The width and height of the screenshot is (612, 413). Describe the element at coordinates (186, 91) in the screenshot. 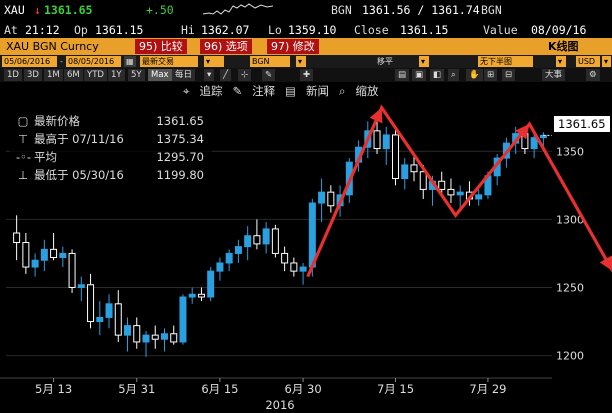

I see `trace-icon: ⌖` at that location.